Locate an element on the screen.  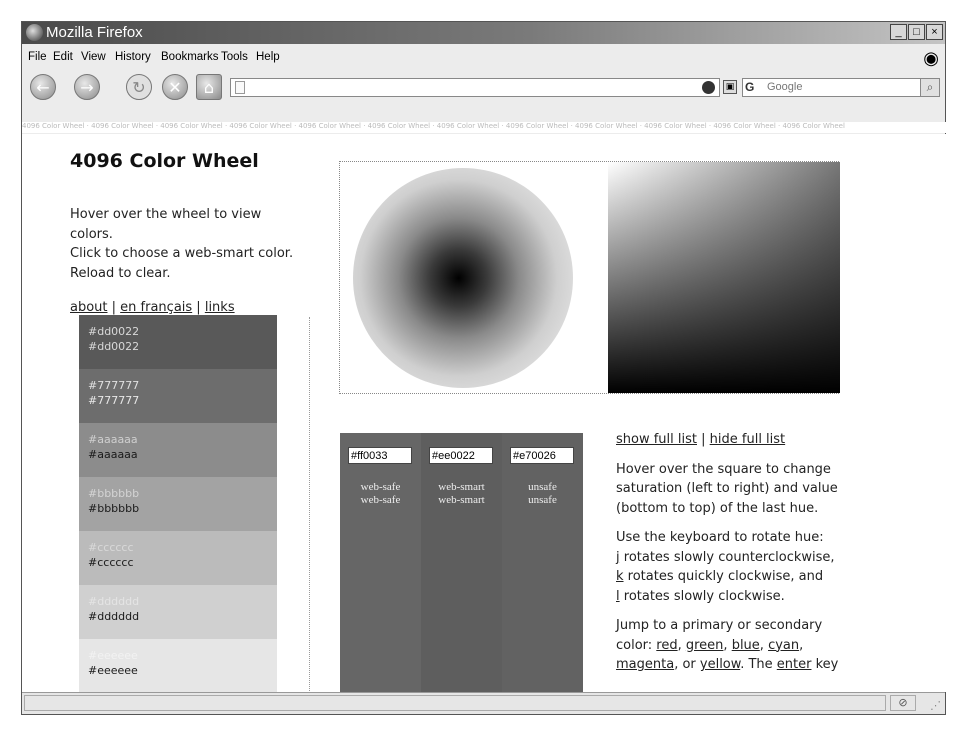
swatch-label-light: #cccccc is located at coordinates (111, 547).